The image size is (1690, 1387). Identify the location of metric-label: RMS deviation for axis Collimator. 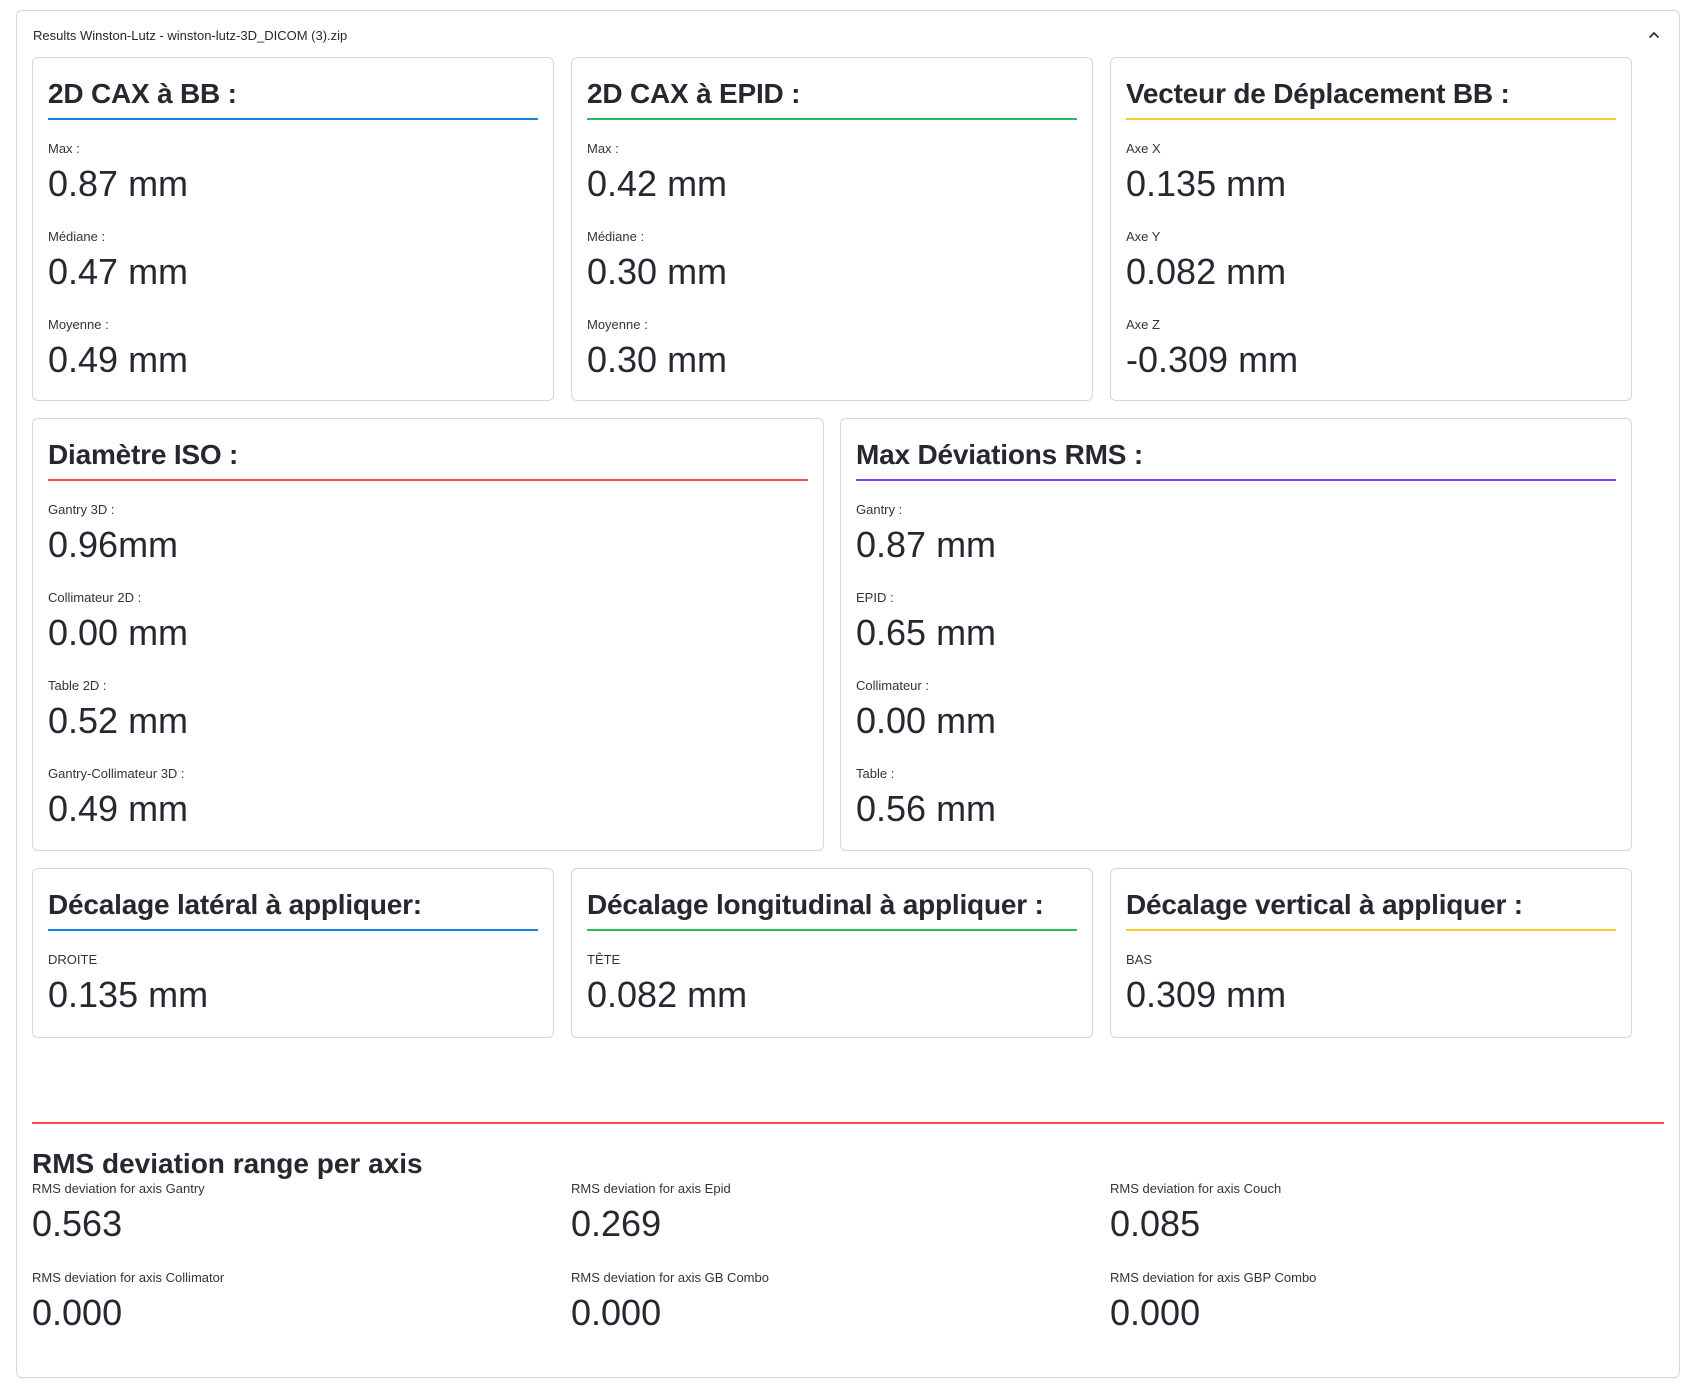
(128, 1277).